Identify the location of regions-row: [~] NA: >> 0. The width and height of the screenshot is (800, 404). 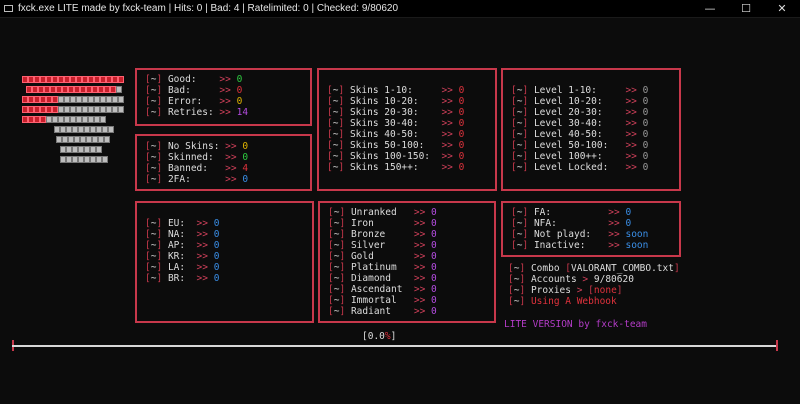
(182, 234).